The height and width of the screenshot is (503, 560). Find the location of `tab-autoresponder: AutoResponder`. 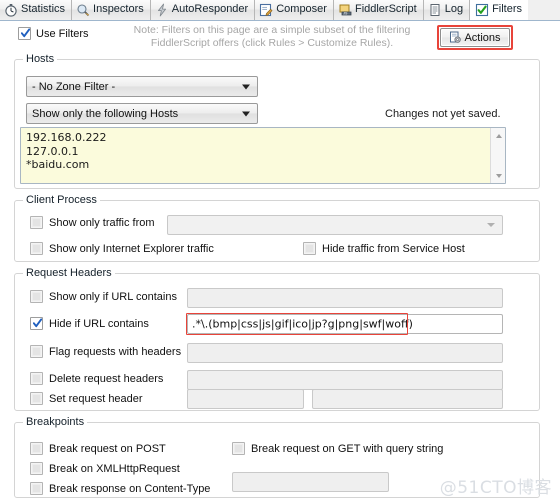

tab-autoresponder: AutoResponder is located at coordinates (203, 10).